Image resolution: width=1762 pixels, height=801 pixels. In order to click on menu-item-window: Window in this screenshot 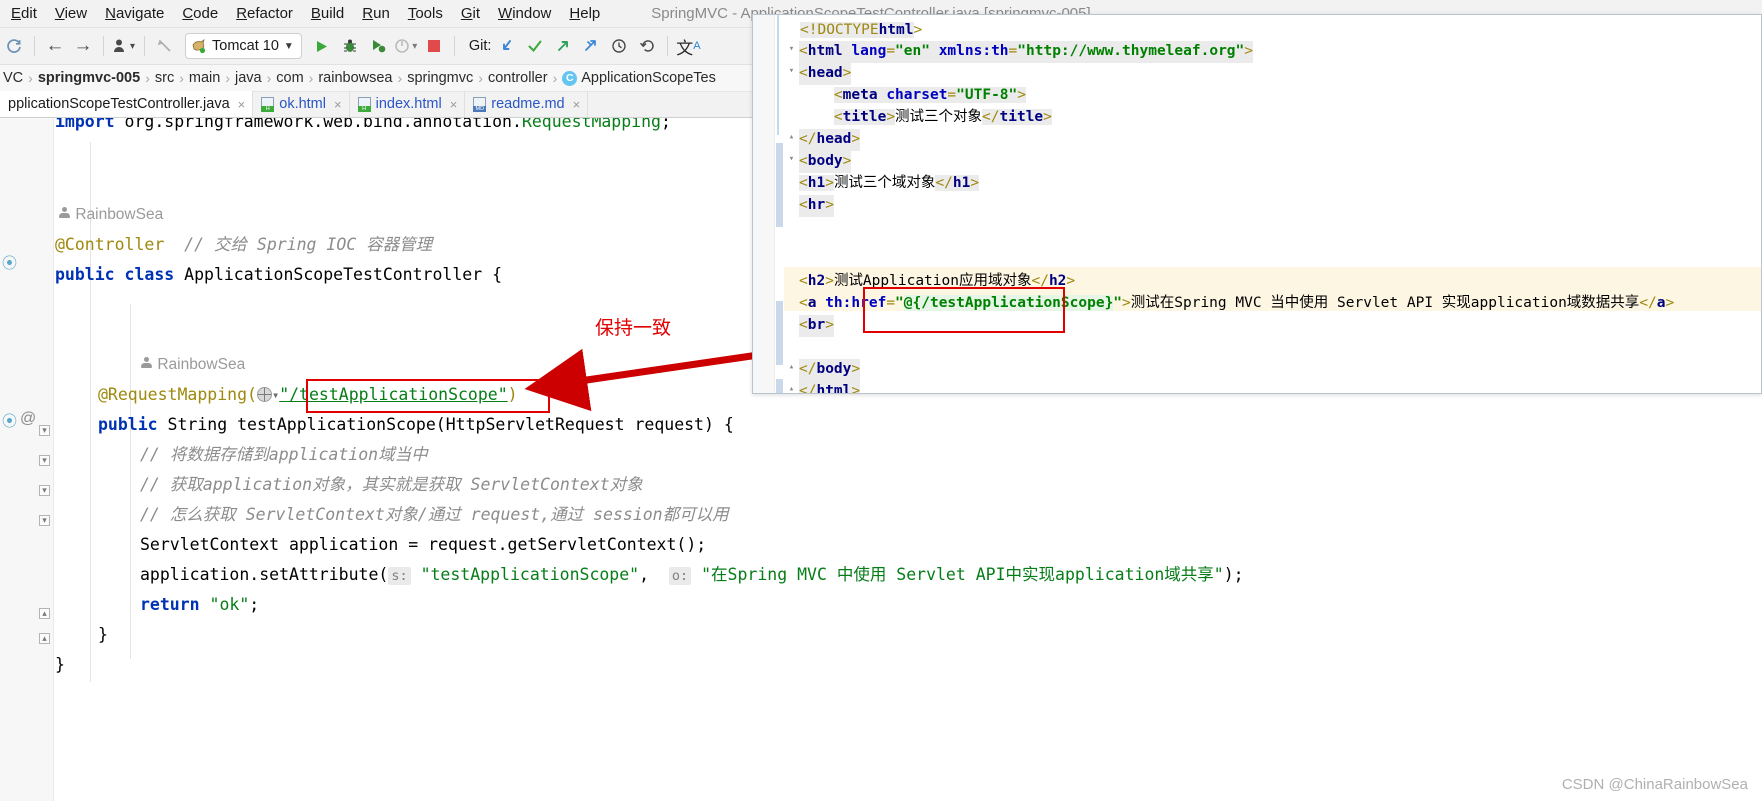, I will do `click(524, 13)`.